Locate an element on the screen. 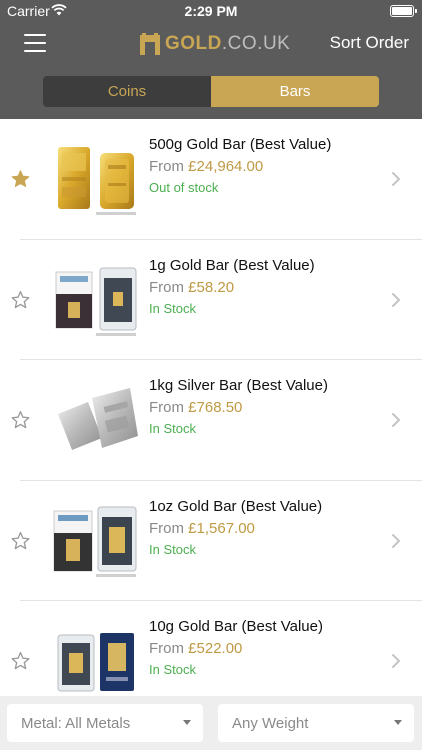  product-type-segmented-control: Coins Bars is located at coordinates (211, 91).